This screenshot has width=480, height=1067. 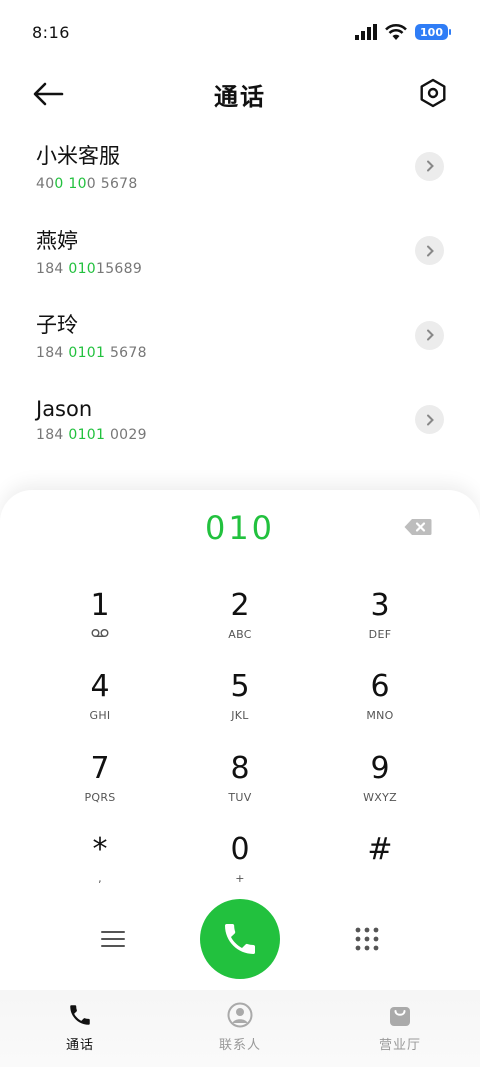 I want to click on nav-label: 营业厅, so click(x=399, y=1045).